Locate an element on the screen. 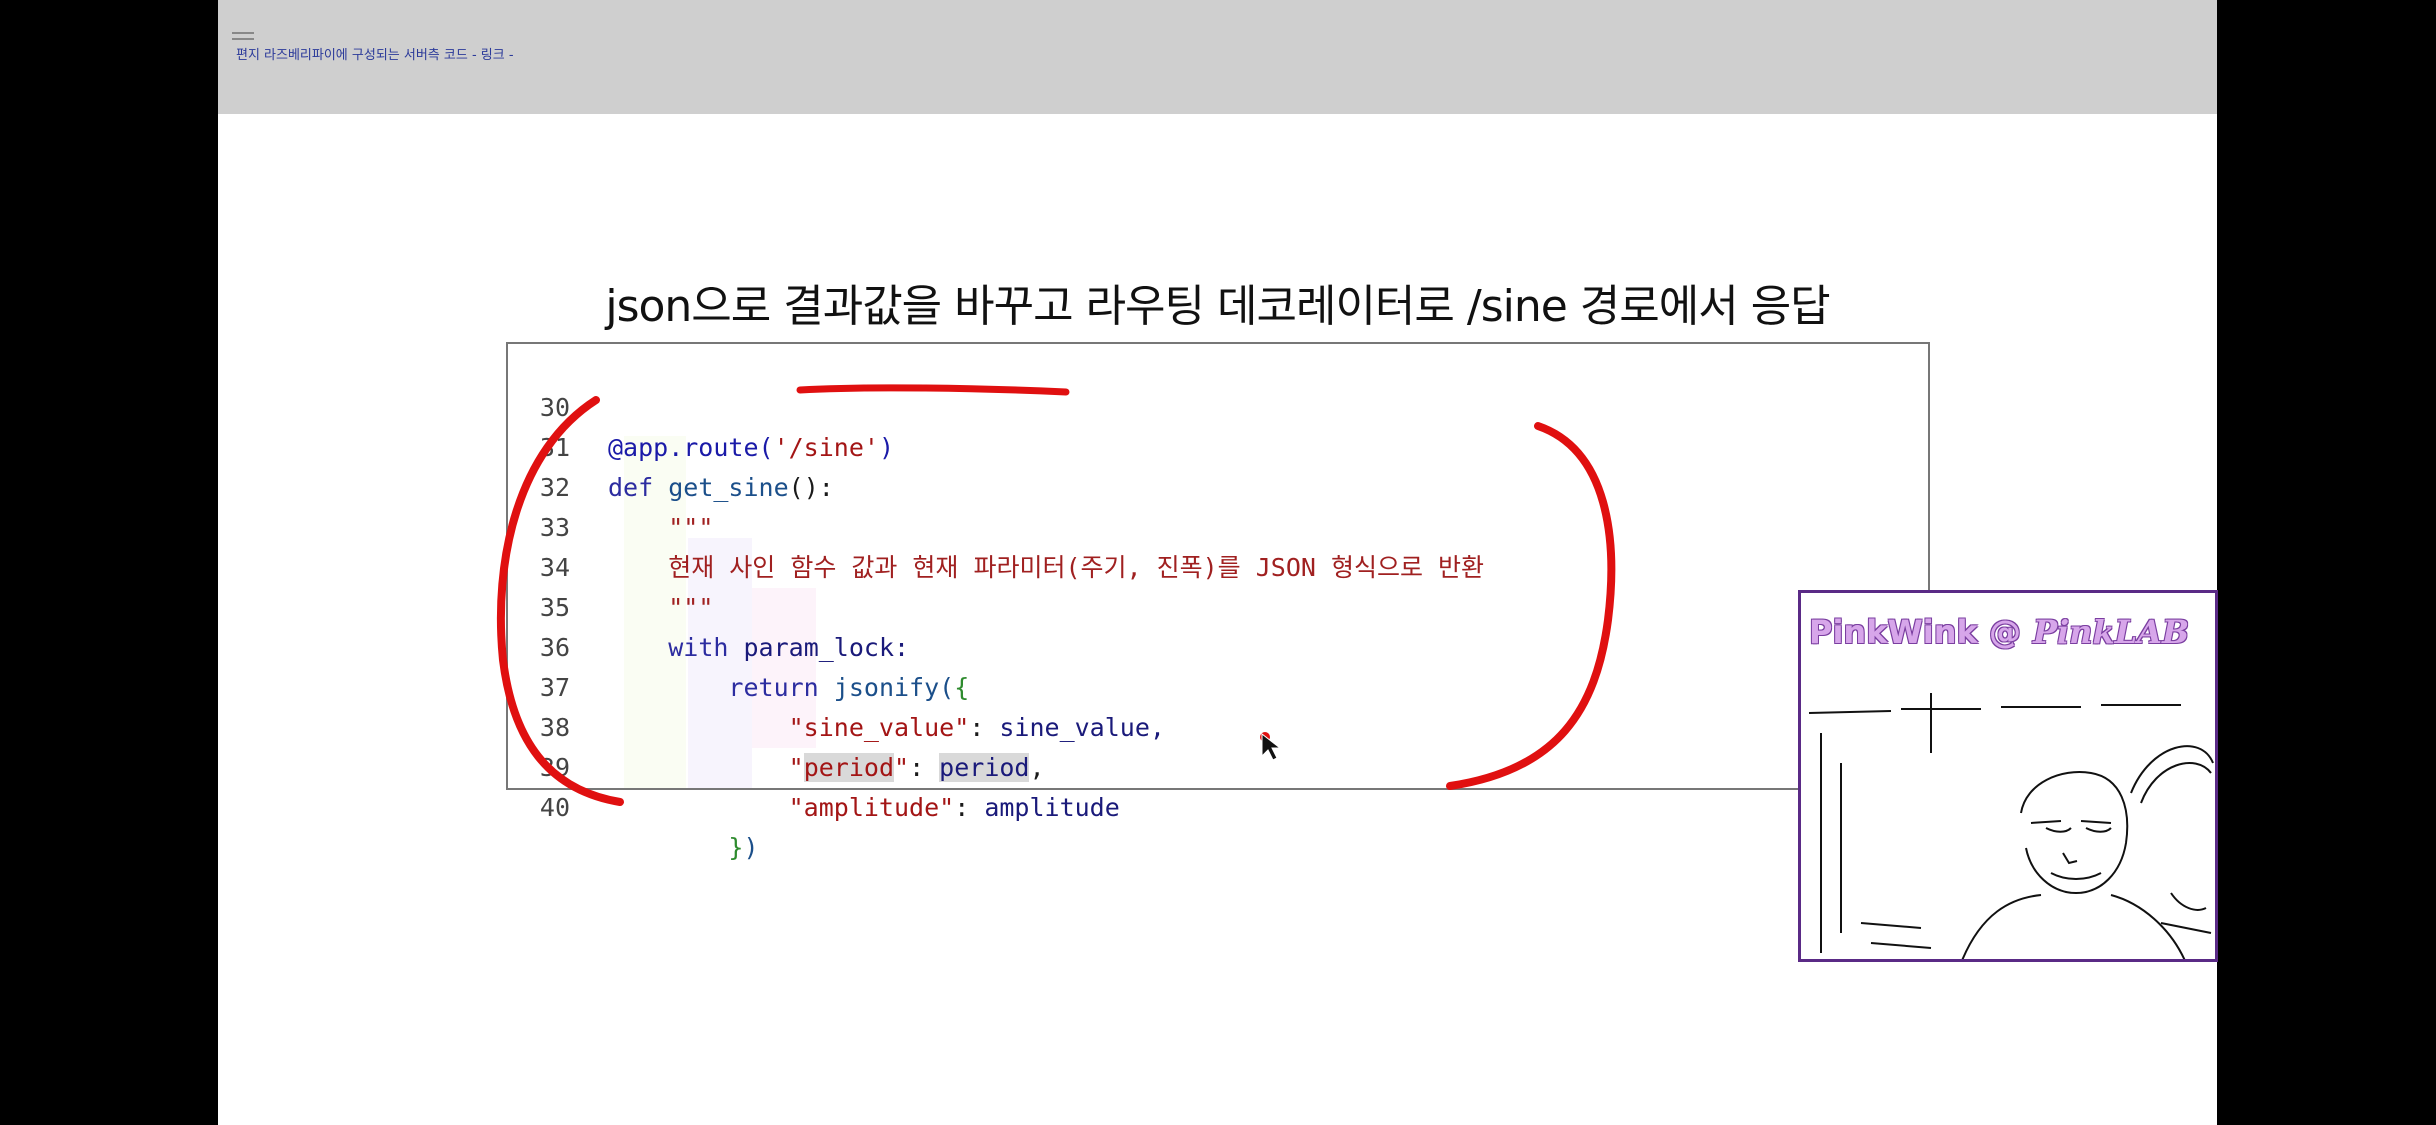 The height and width of the screenshot is (1125, 2436). top-bar: 편지 라즈베리파이에 구성되는 서버측 코드 - 링크 - is located at coordinates (1217, 57).